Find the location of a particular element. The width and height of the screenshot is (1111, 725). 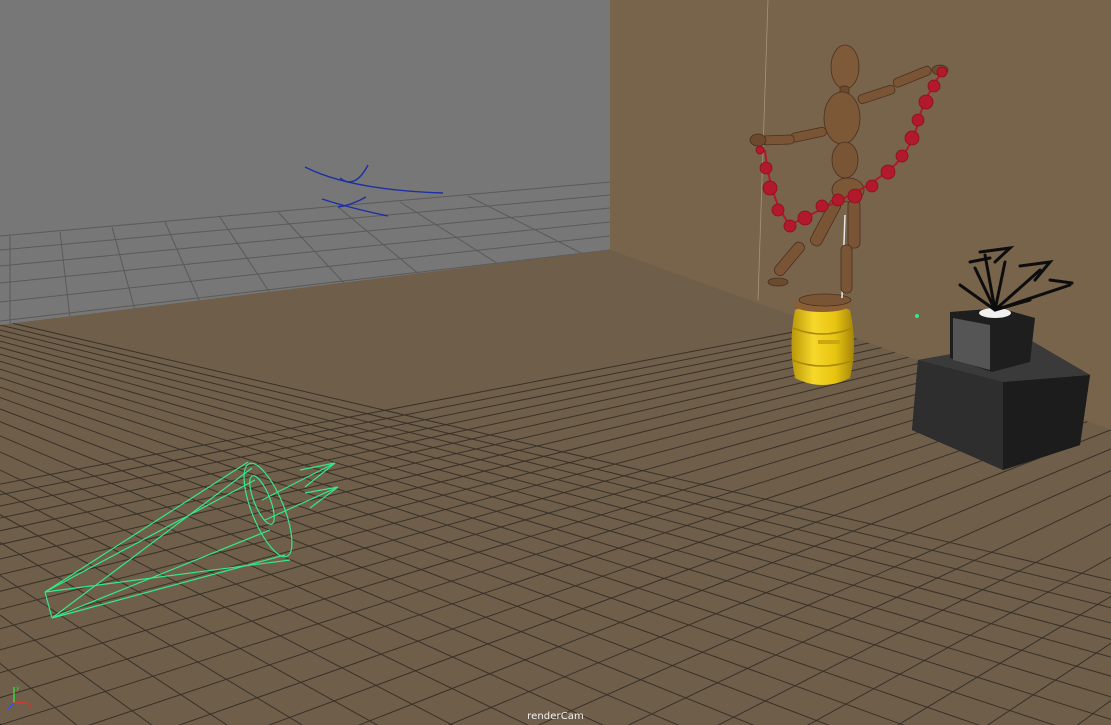

axis-gizmo: y x is located at coordinates (19, 697).